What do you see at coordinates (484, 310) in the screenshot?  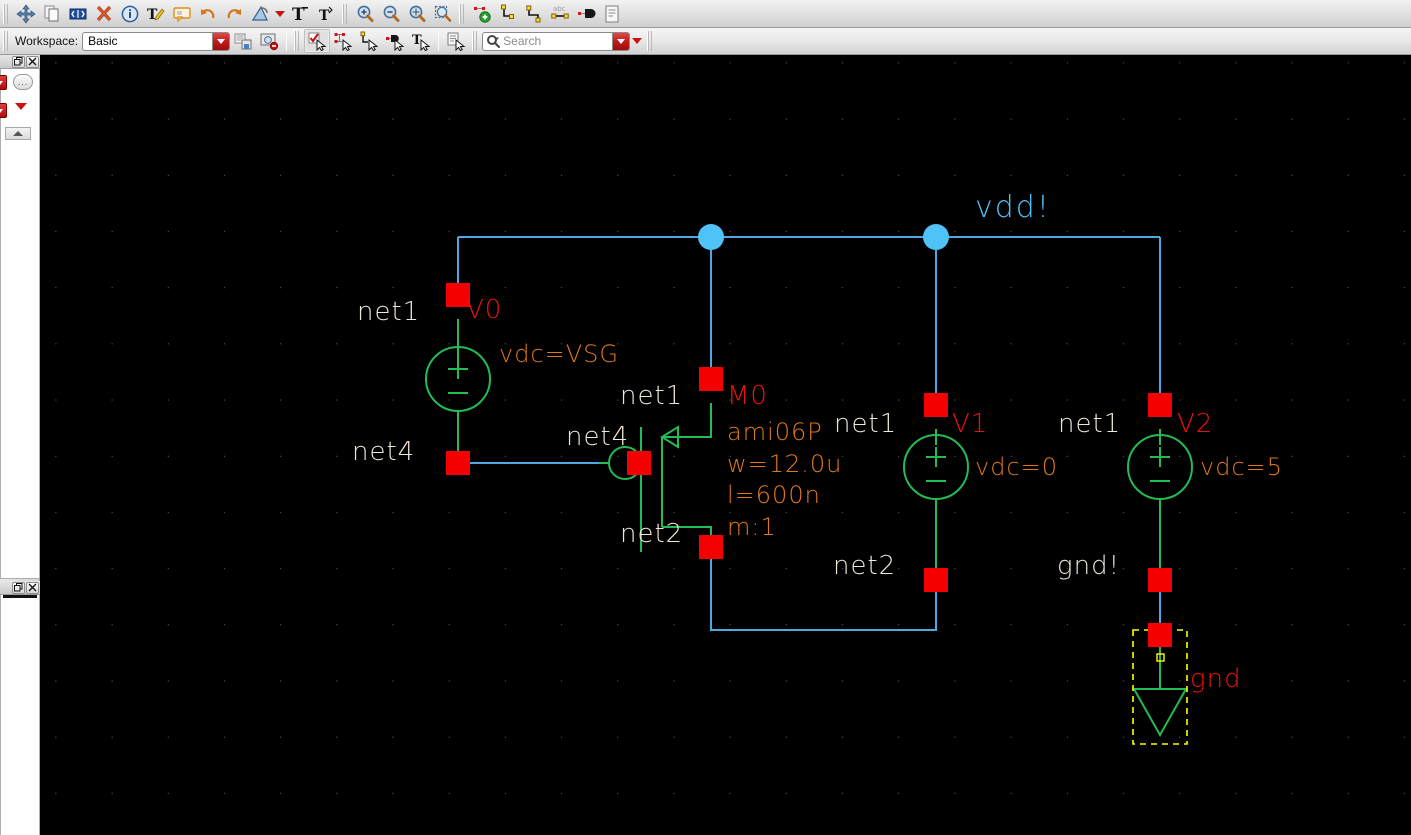 I see `schematic-label-v0_name: V0` at bounding box center [484, 310].